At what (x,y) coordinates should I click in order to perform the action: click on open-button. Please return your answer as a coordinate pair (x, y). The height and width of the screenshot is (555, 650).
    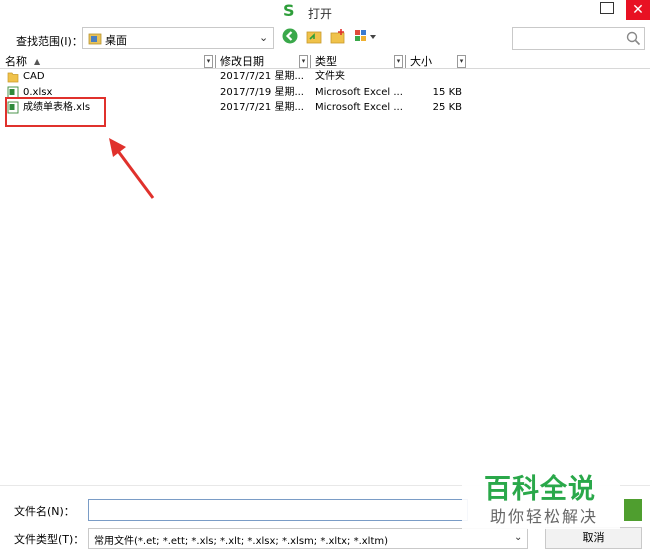
    Looking at the image, I should click on (633, 510).